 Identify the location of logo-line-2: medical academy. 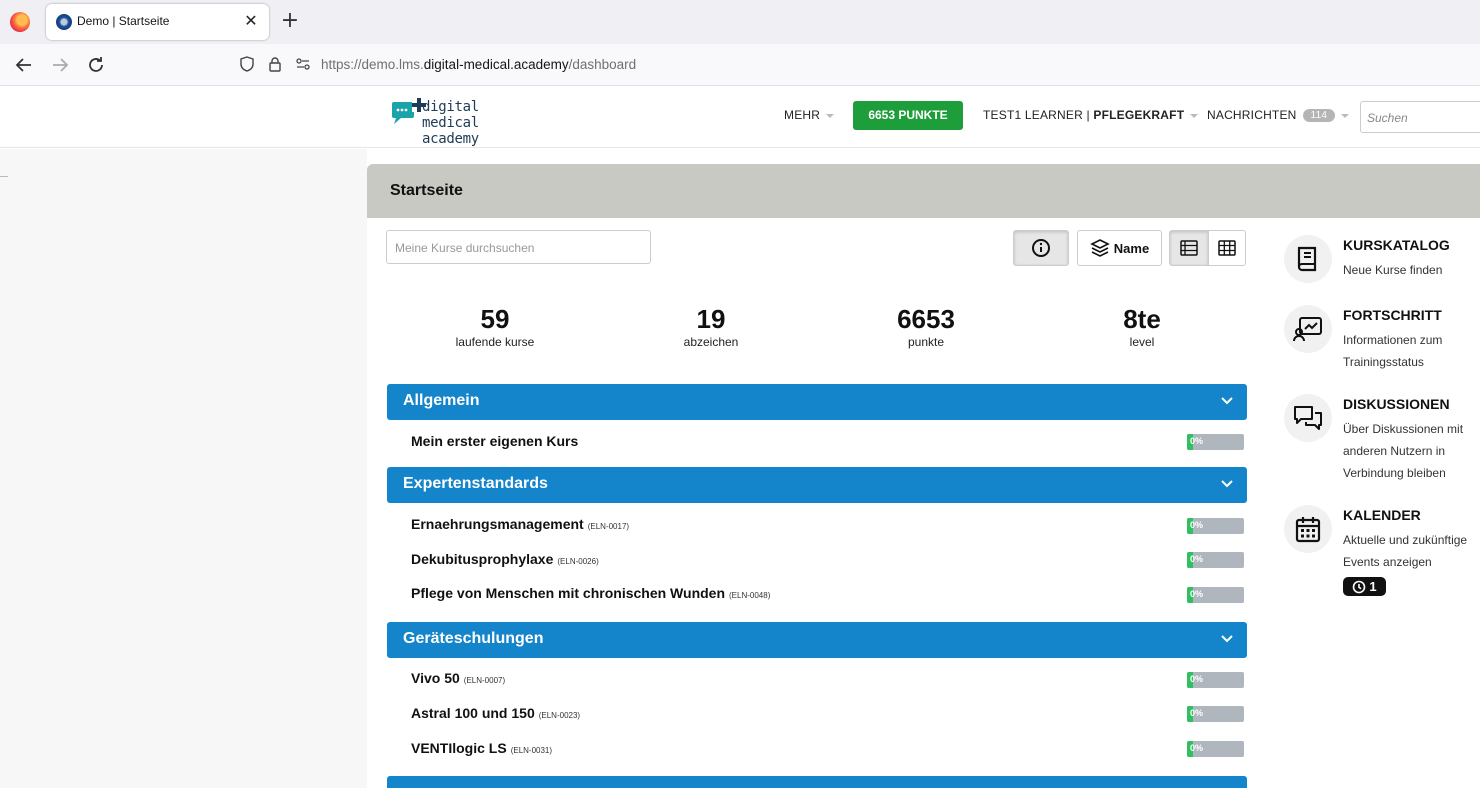
(450, 131).